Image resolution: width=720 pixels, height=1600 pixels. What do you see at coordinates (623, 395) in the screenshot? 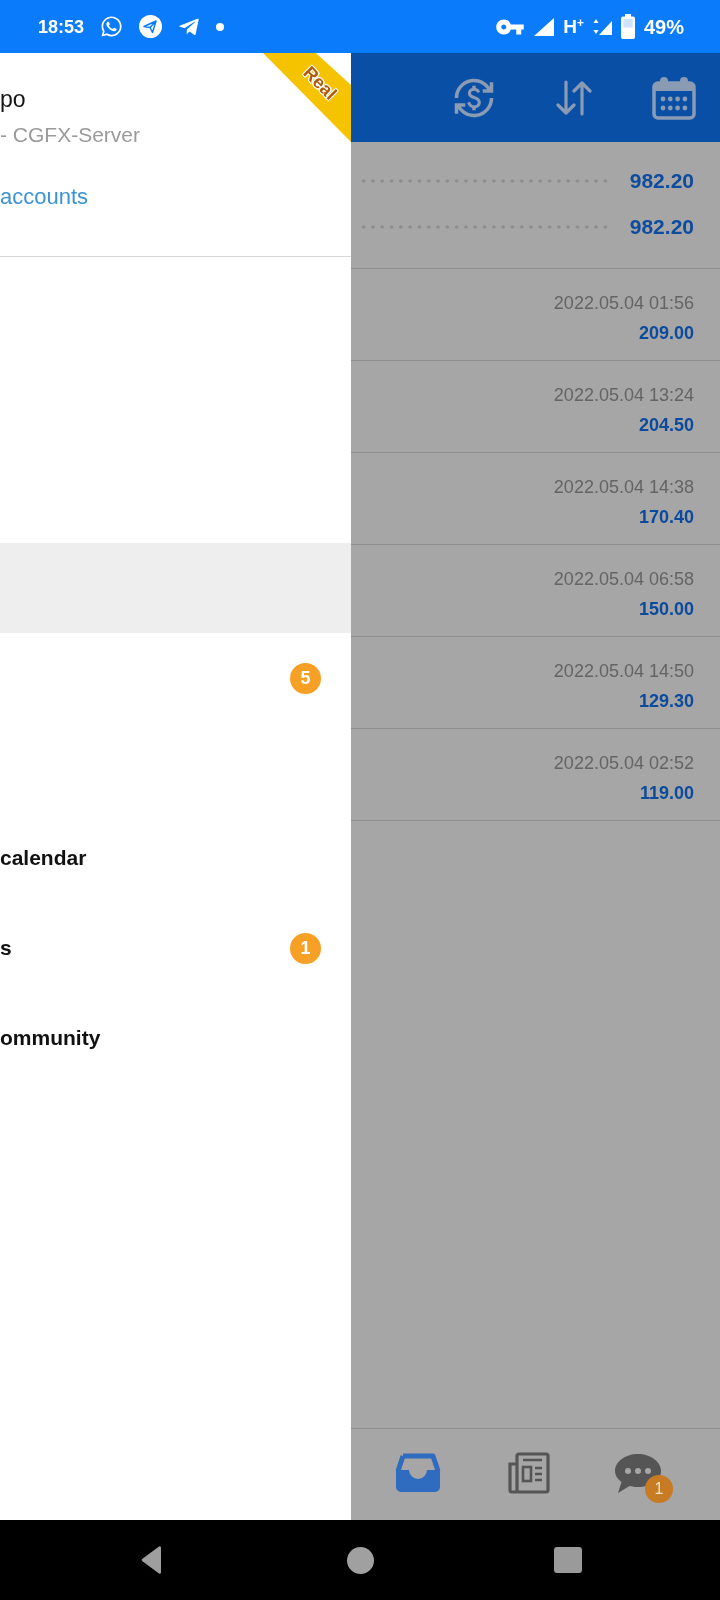
I see `deal-time: 2022.05.04 13:24` at bounding box center [623, 395].